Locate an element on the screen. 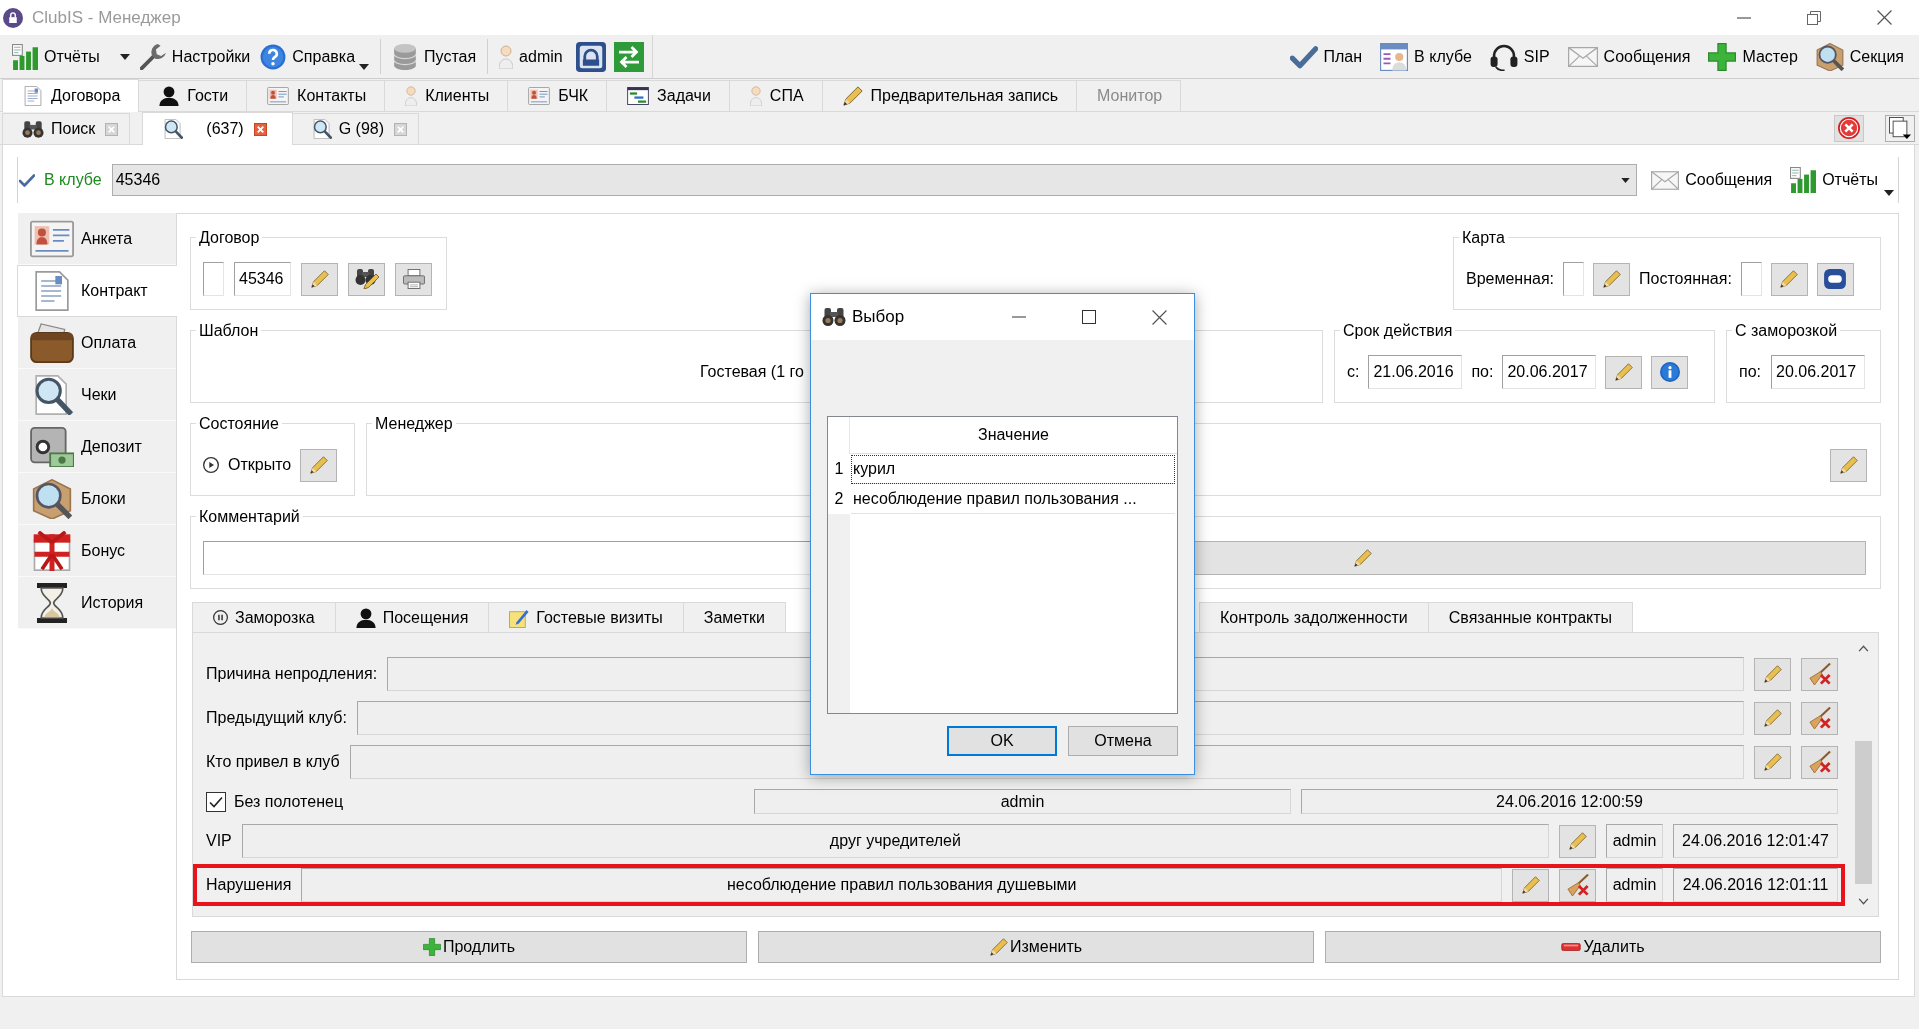  text-field: 45346 is located at coordinates (262, 279).